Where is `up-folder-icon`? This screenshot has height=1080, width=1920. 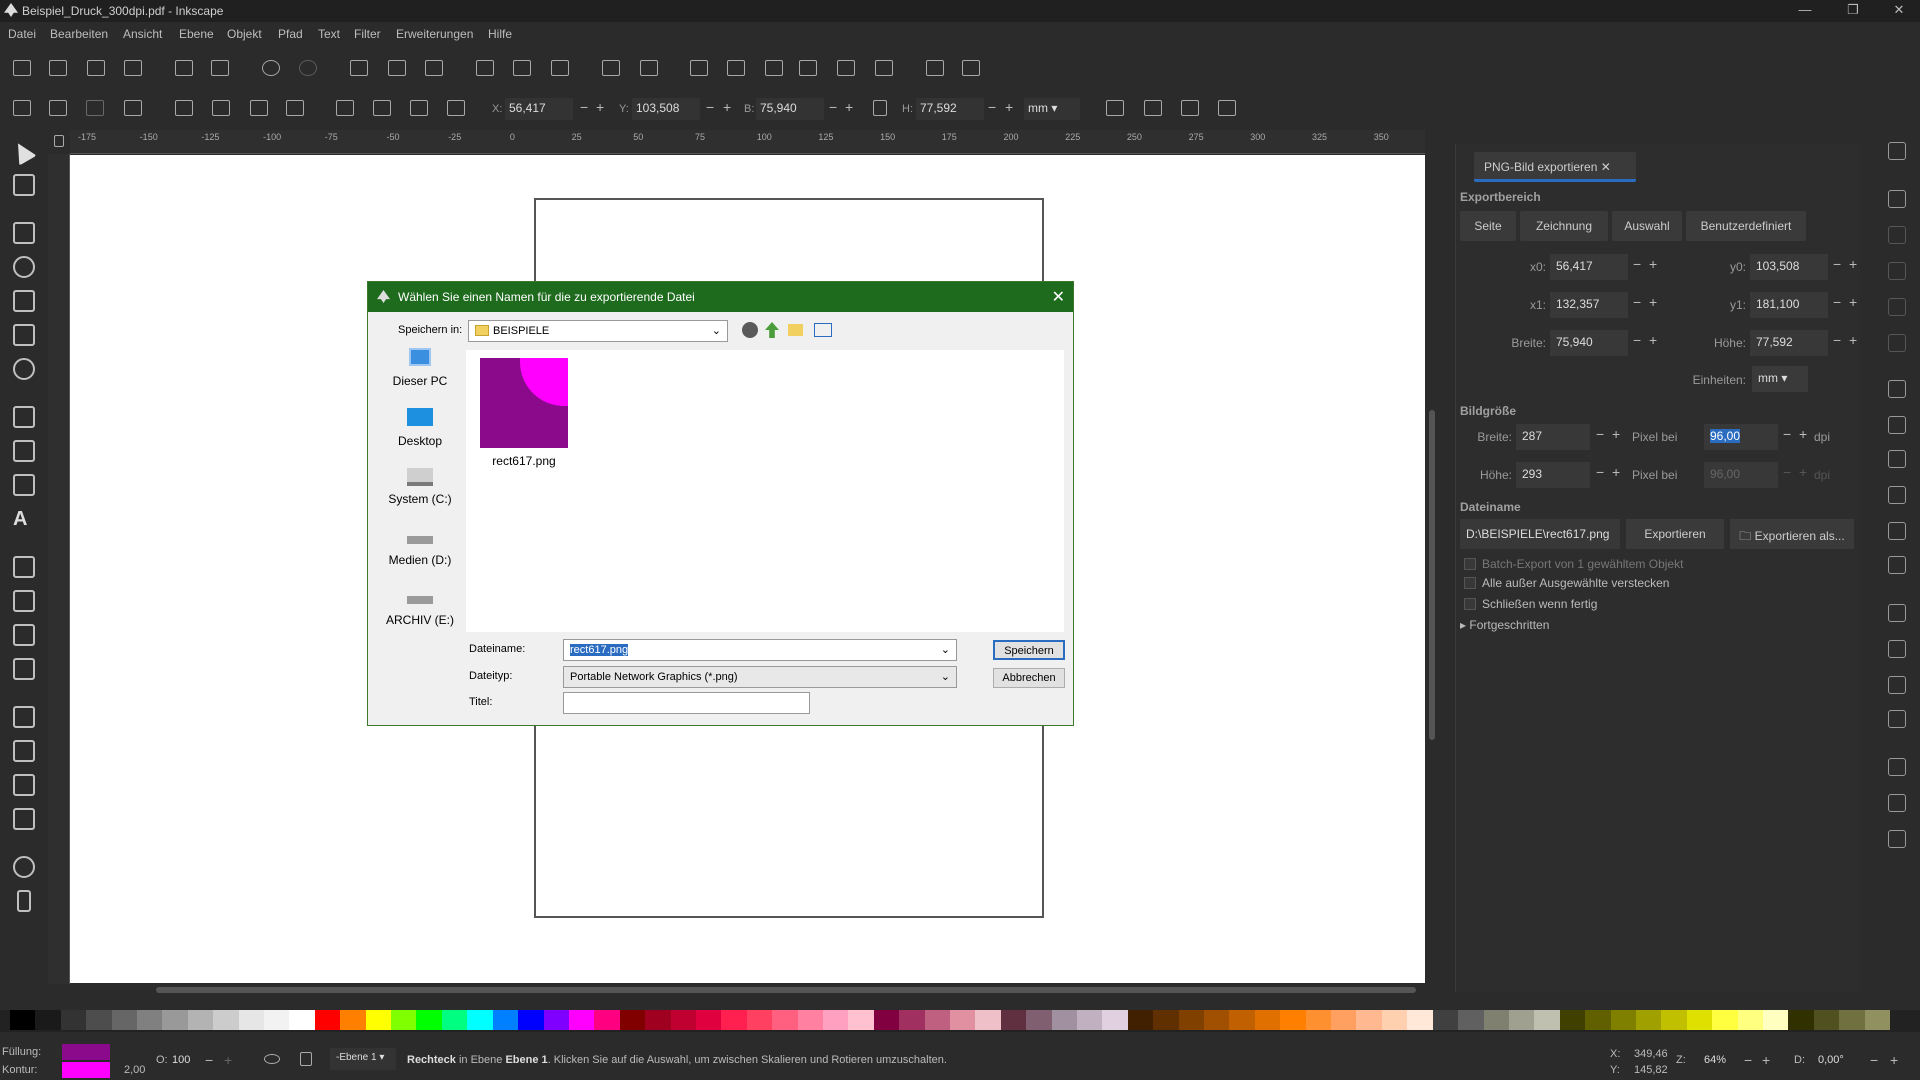
up-folder-icon is located at coordinates (772, 330).